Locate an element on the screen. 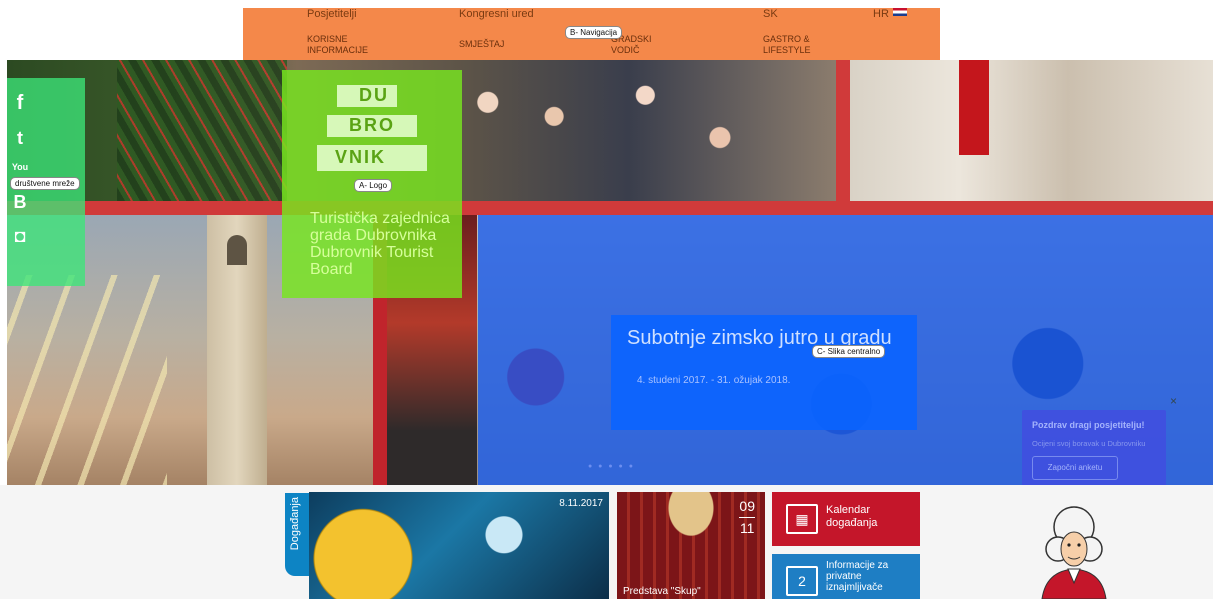 The width and height of the screenshot is (1213, 599). event-card-theatre: 09 11 Predstava "Skup" is located at coordinates (691, 545).